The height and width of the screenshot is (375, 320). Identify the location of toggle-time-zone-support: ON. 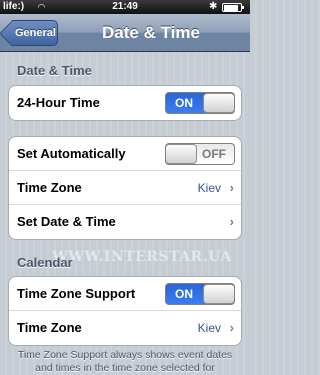
(200, 294).